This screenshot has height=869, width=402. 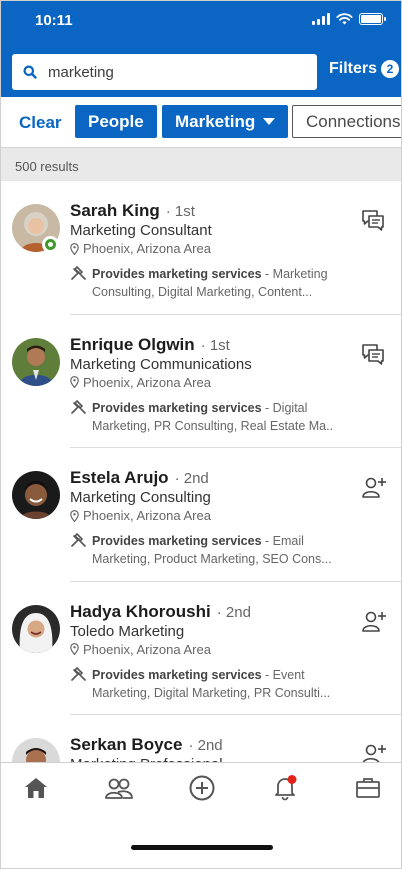 What do you see at coordinates (40, 123) in the screenshot?
I see `clear-filters-button: Clear` at bounding box center [40, 123].